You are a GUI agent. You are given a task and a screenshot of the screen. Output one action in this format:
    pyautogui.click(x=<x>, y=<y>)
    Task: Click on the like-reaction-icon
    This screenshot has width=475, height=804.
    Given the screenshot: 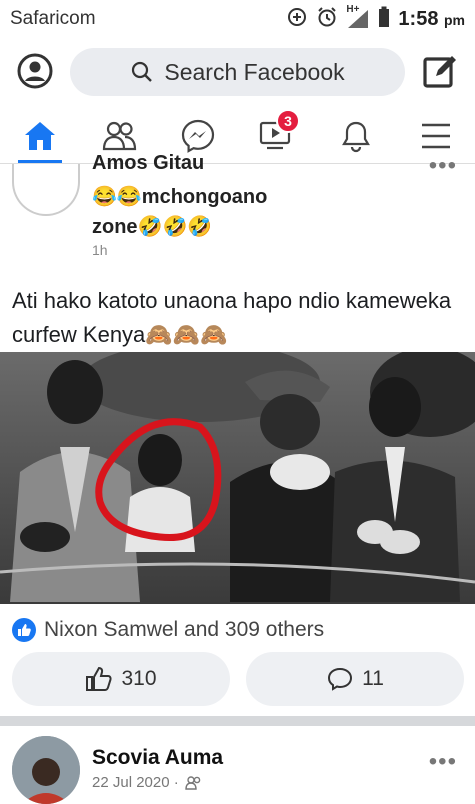 What is the action you would take?
    pyautogui.click(x=24, y=630)
    